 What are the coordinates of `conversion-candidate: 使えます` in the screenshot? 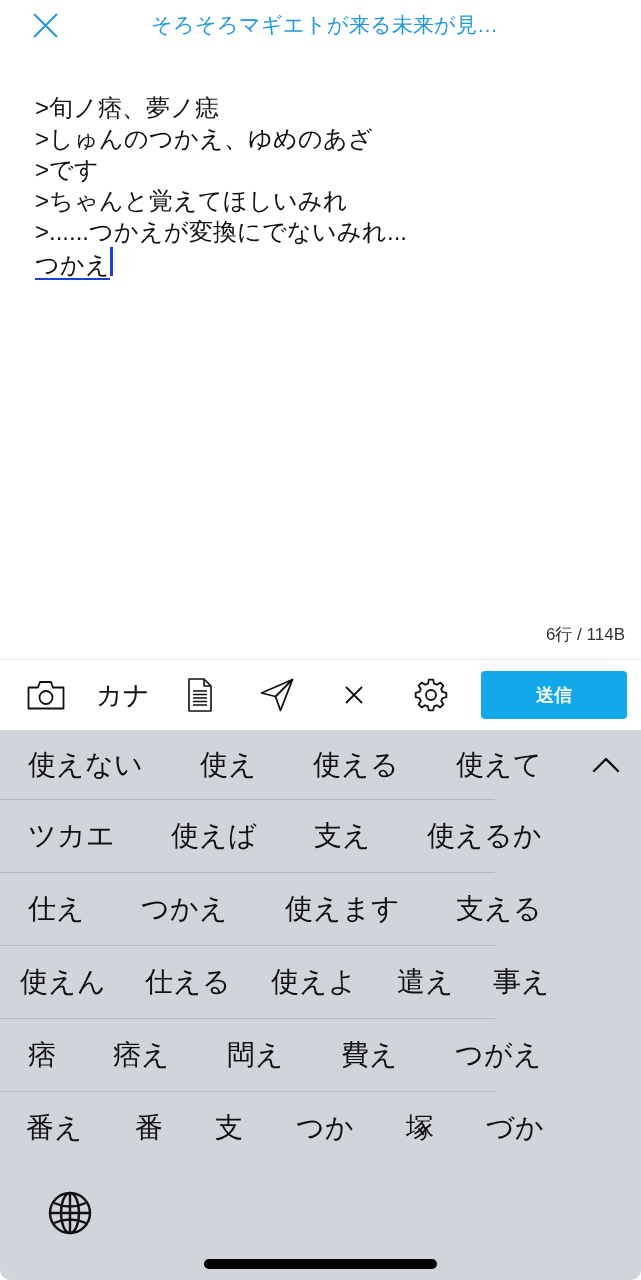 It's located at (342, 909).